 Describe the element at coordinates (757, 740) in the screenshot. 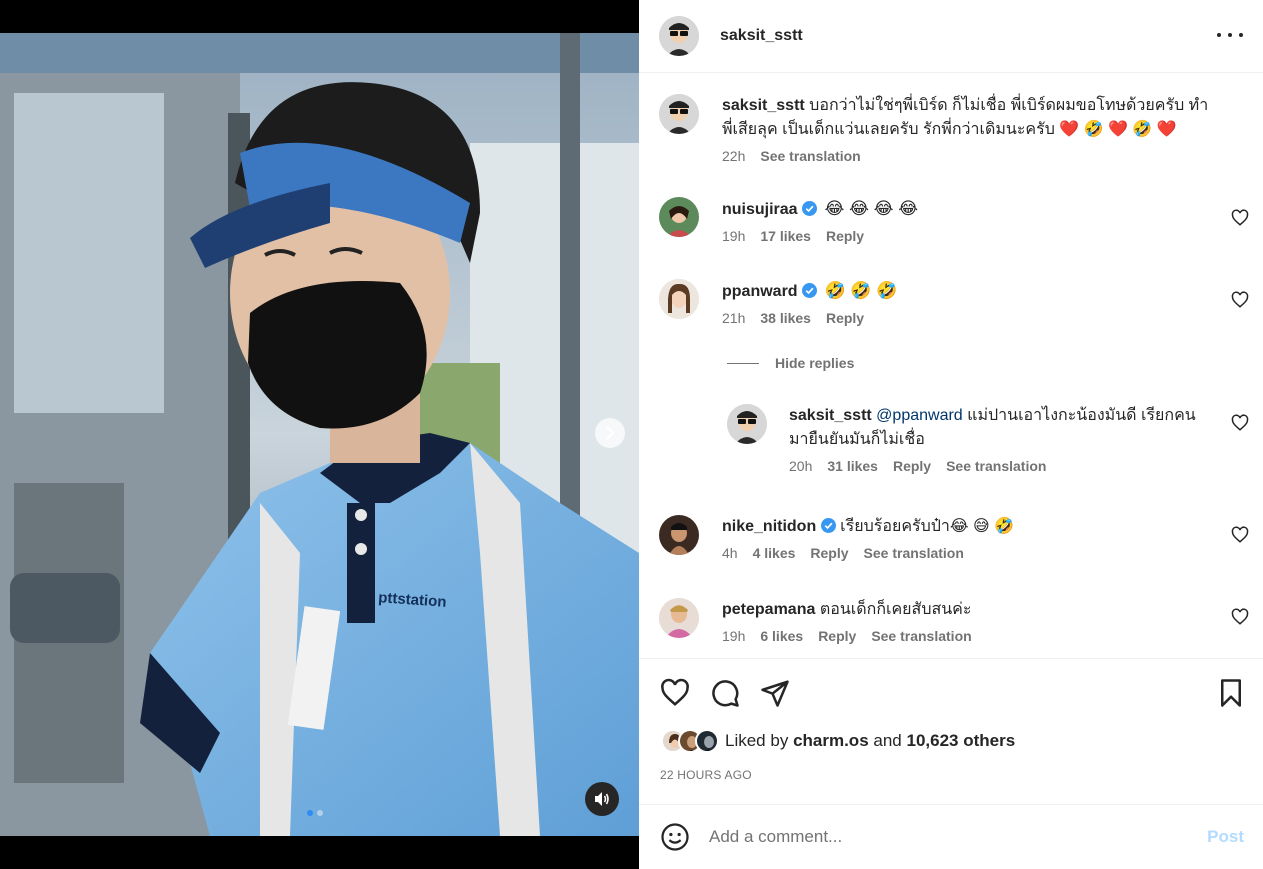

I see `liked-by-prefix: Liked by` at that location.